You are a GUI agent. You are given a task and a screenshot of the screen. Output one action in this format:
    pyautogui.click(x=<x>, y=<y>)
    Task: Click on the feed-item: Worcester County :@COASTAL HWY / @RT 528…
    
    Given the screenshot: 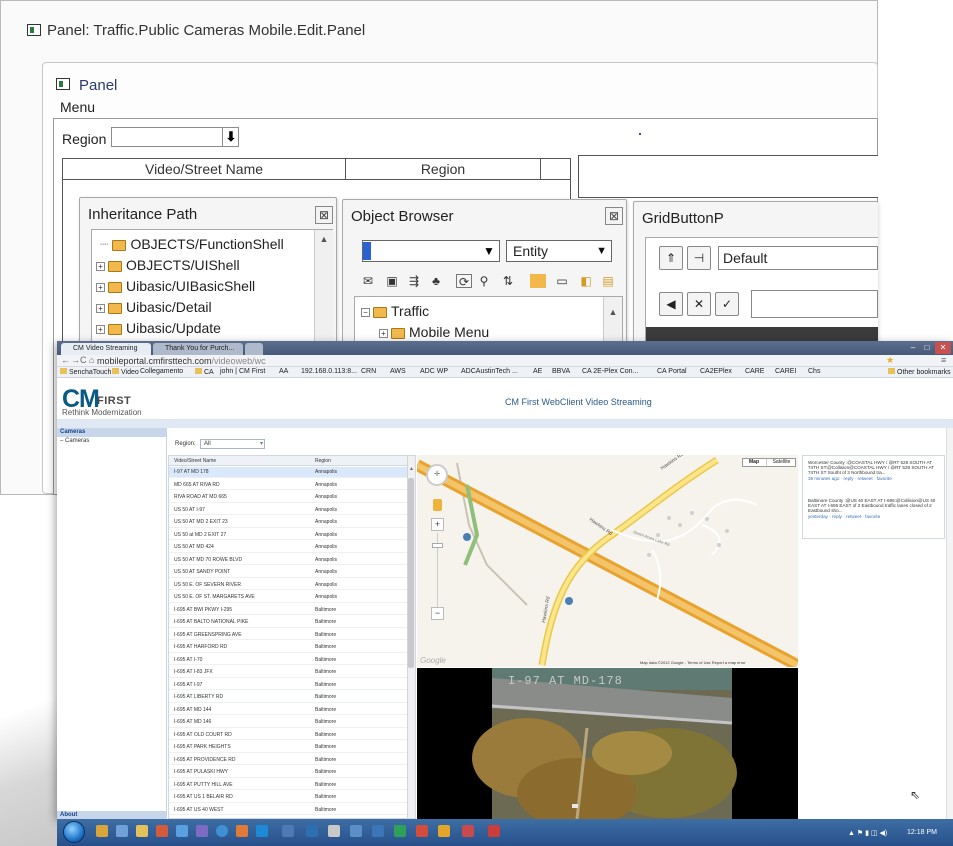 What is the action you would take?
    pyautogui.click(x=874, y=470)
    